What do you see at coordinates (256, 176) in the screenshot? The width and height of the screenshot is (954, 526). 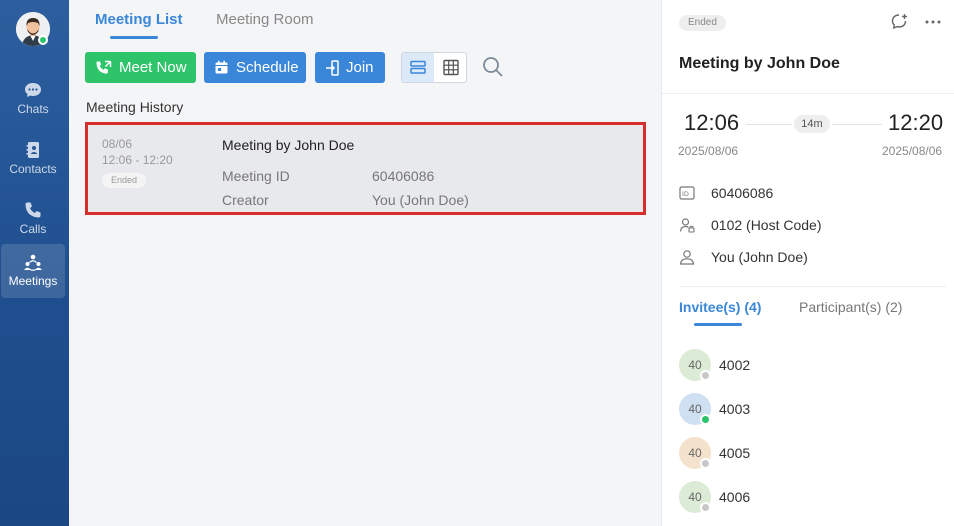 I see `meeting-id-label: Meeting ID` at bounding box center [256, 176].